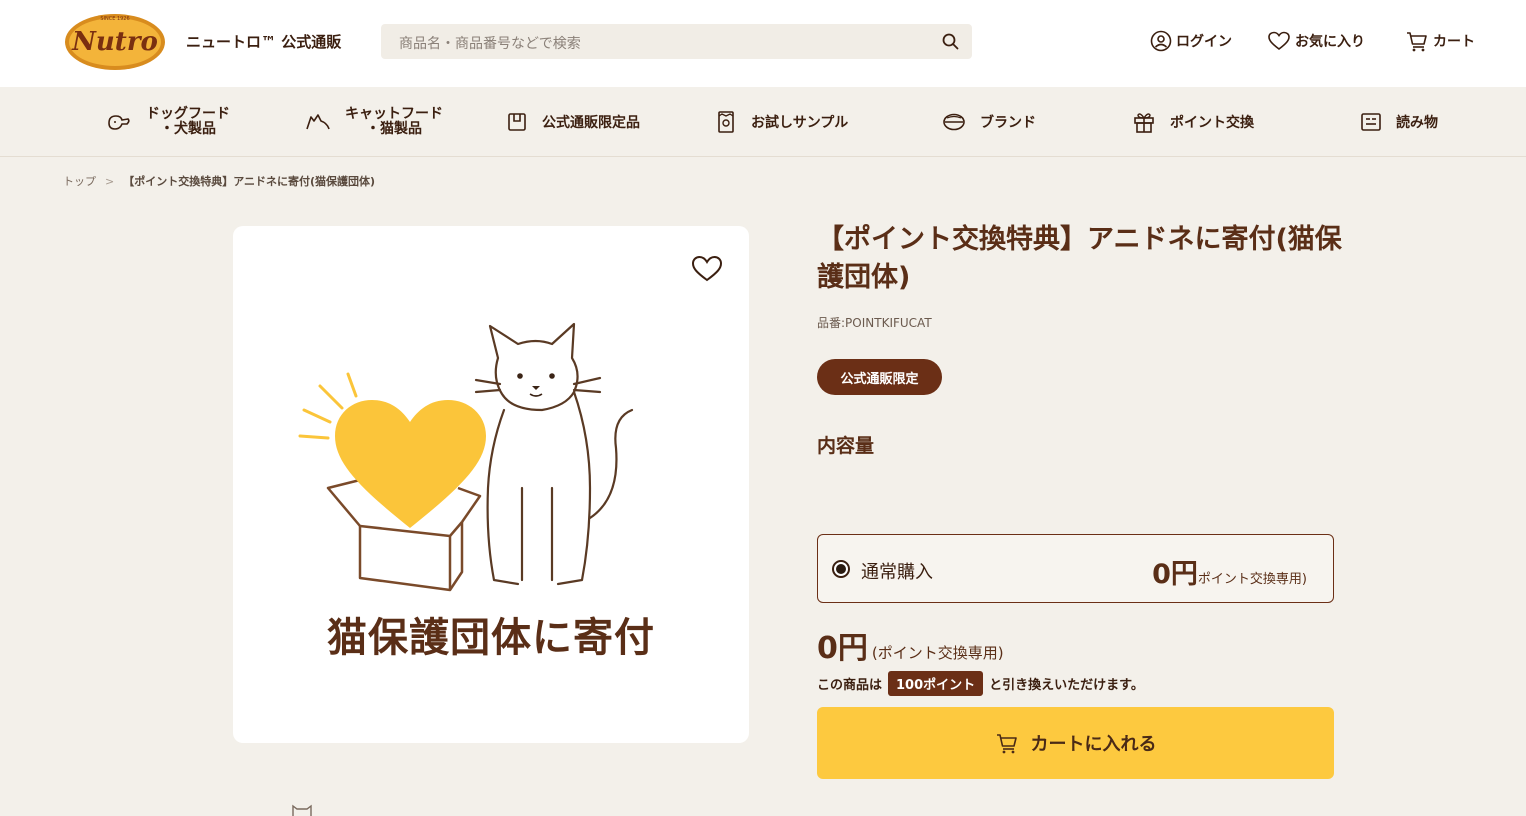  I want to click on login-link: ログイン, so click(1191, 41).